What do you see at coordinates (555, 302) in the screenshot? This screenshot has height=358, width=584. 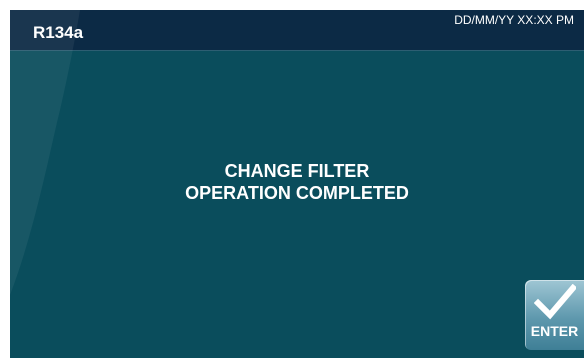 I see `checkmark-icon` at bounding box center [555, 302].